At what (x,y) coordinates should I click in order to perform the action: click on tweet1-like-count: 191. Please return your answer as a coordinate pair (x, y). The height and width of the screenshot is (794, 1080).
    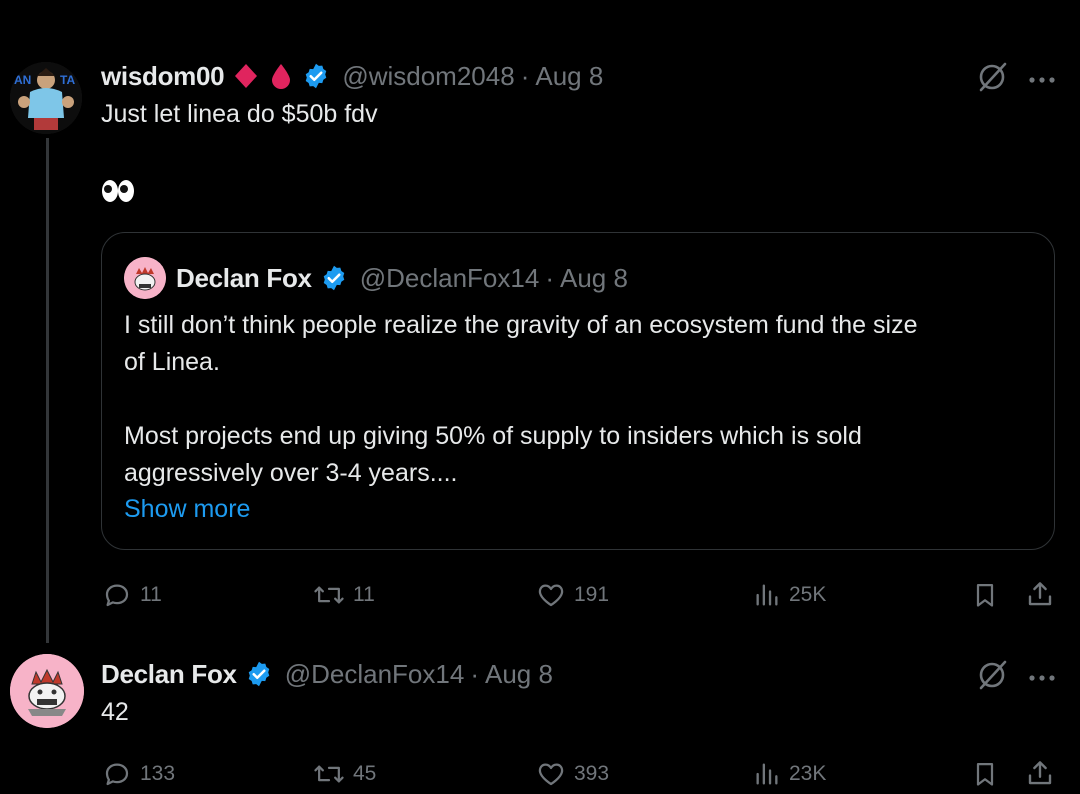
    Looking at the image, I should click on (592, 594).